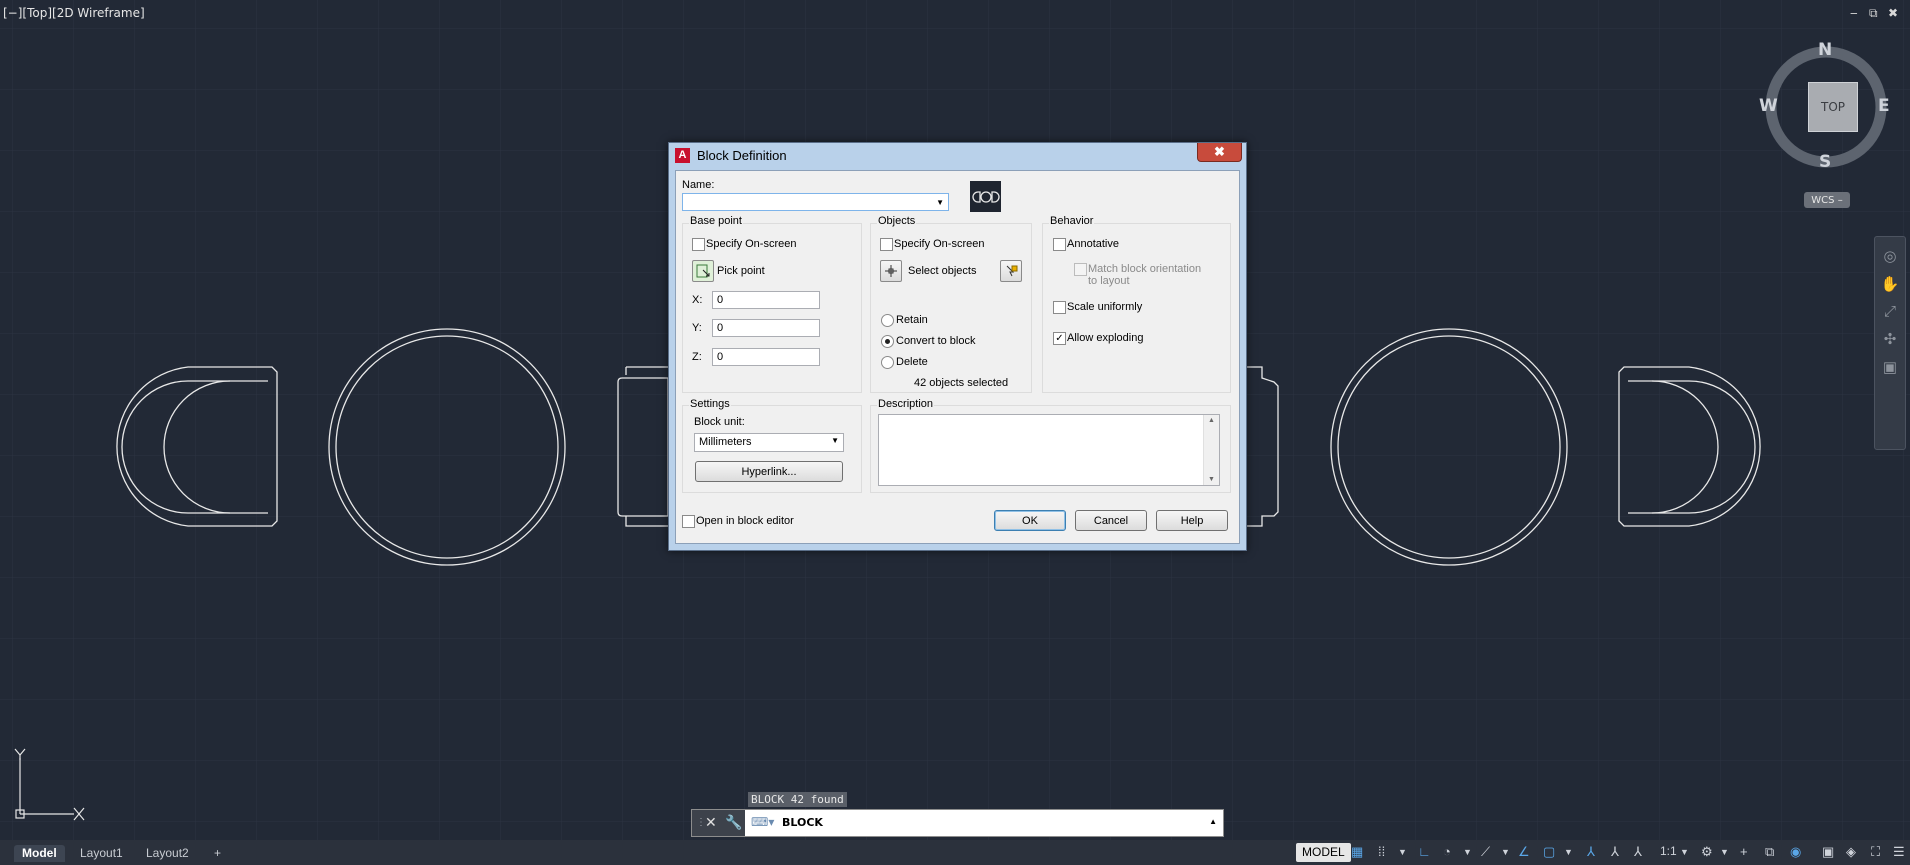  I want to click on isolate-objects-icon: ▣, so click(1828, 852).